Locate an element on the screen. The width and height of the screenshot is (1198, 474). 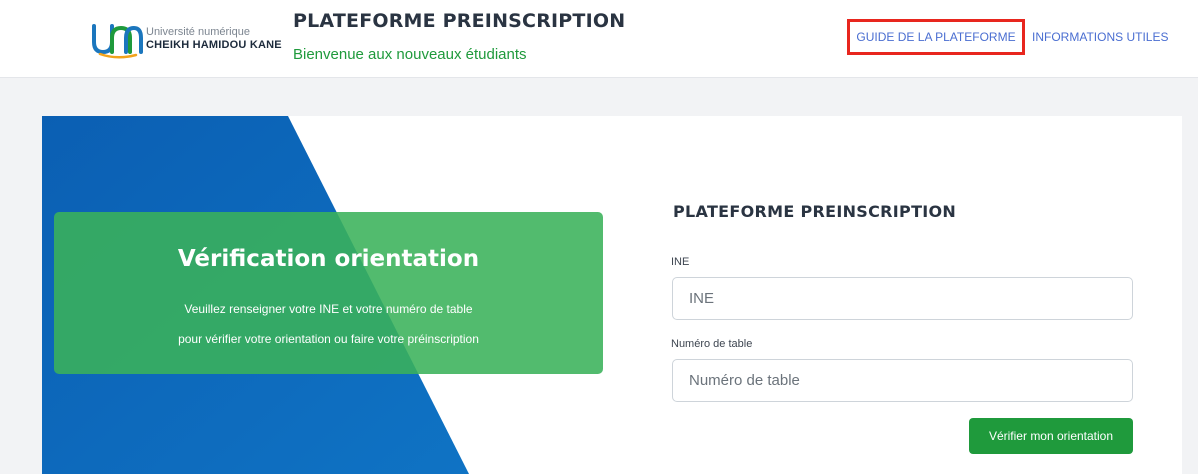
site-subtitle: Bienvenue aux nouveaux étudiants is located at coordinates (410, 54).